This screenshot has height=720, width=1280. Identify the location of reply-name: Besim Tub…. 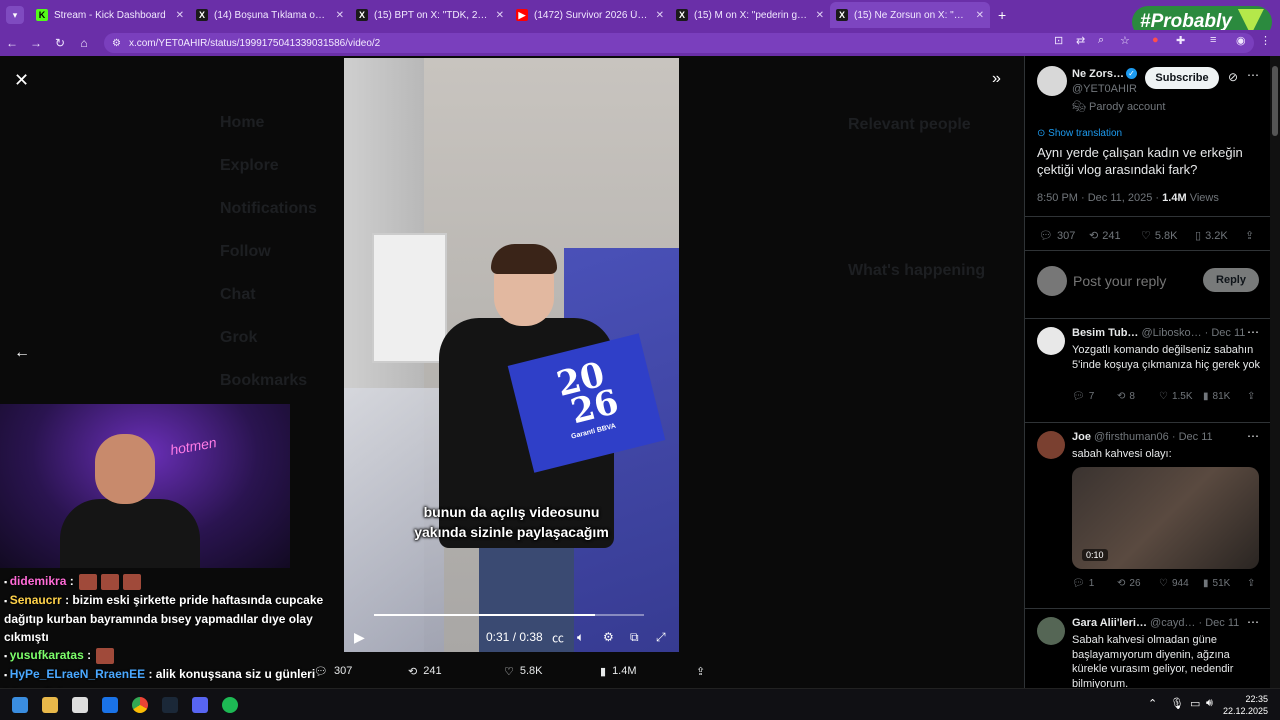
(1105, 333).